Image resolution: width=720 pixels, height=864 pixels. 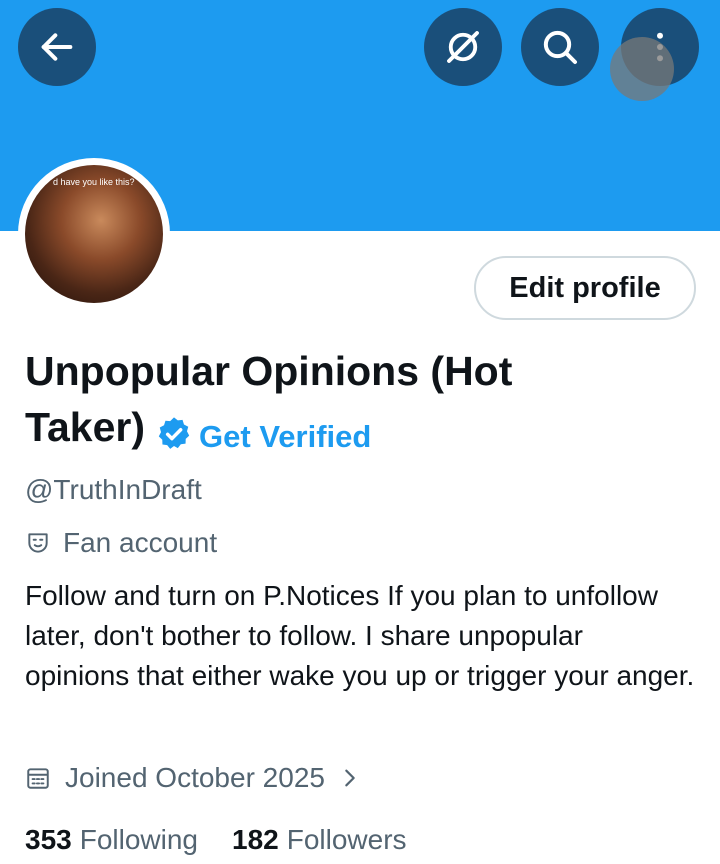 What do you see at coordinates (38, 778) in the screenshot?
I see `calendar-icon` at bounding box center [38, 778].